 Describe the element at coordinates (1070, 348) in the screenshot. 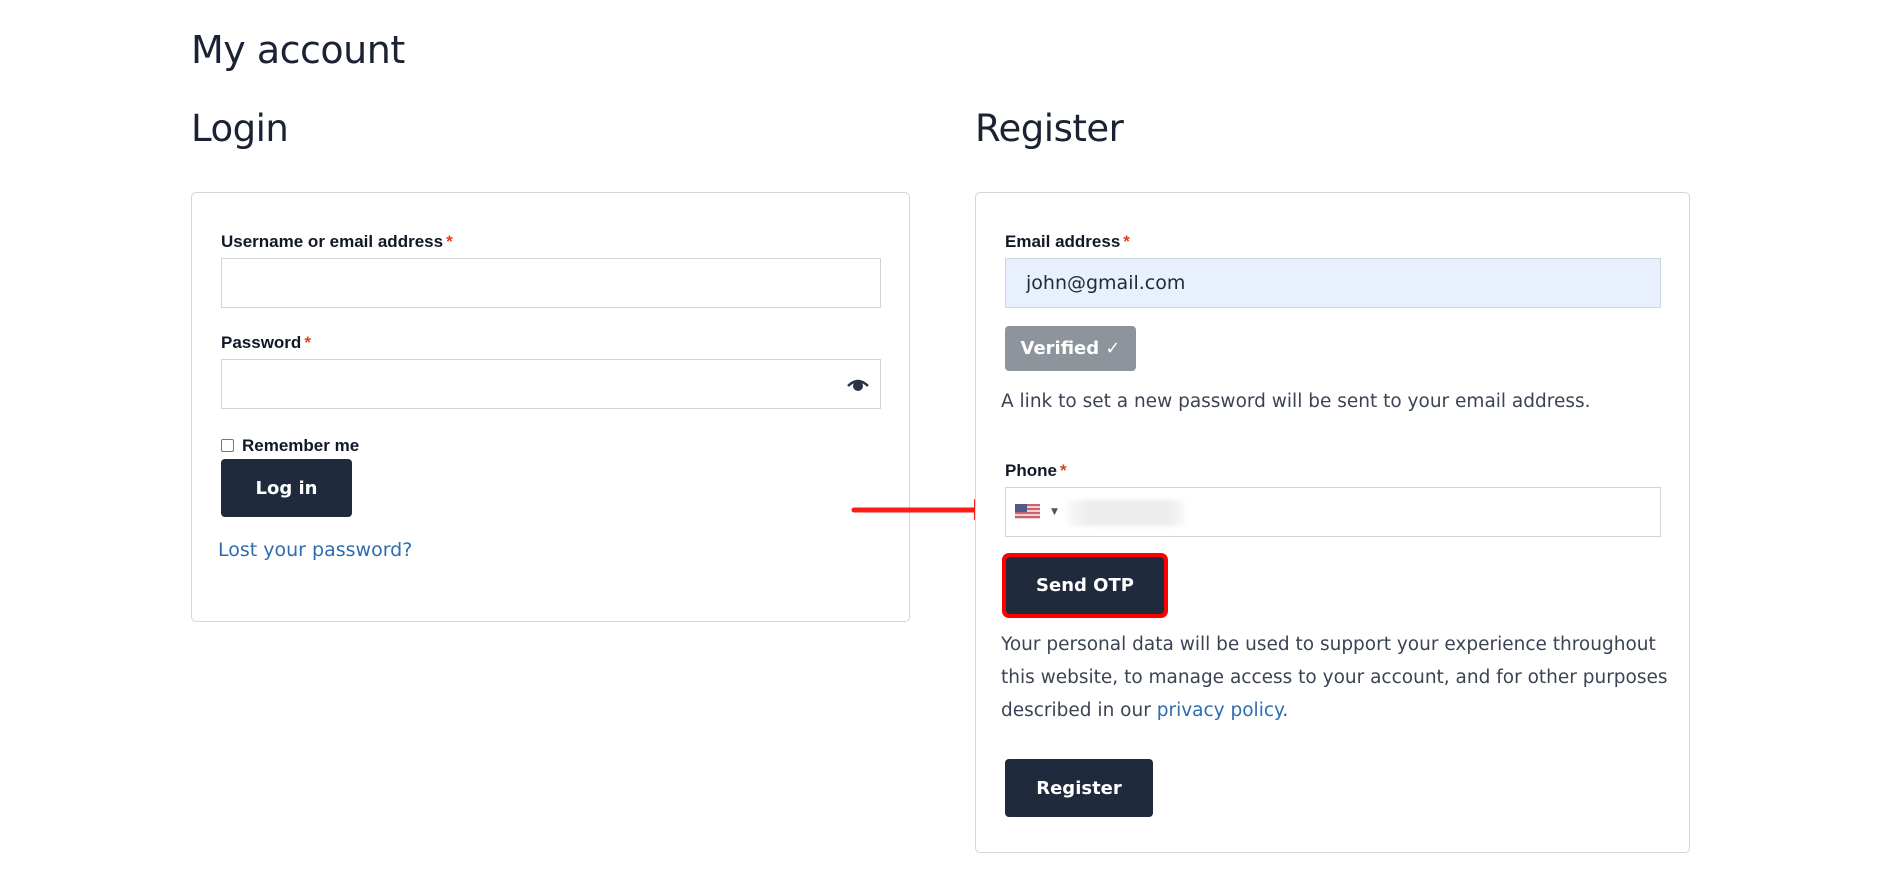

I see `verified-button: Verified ✓` at that location.